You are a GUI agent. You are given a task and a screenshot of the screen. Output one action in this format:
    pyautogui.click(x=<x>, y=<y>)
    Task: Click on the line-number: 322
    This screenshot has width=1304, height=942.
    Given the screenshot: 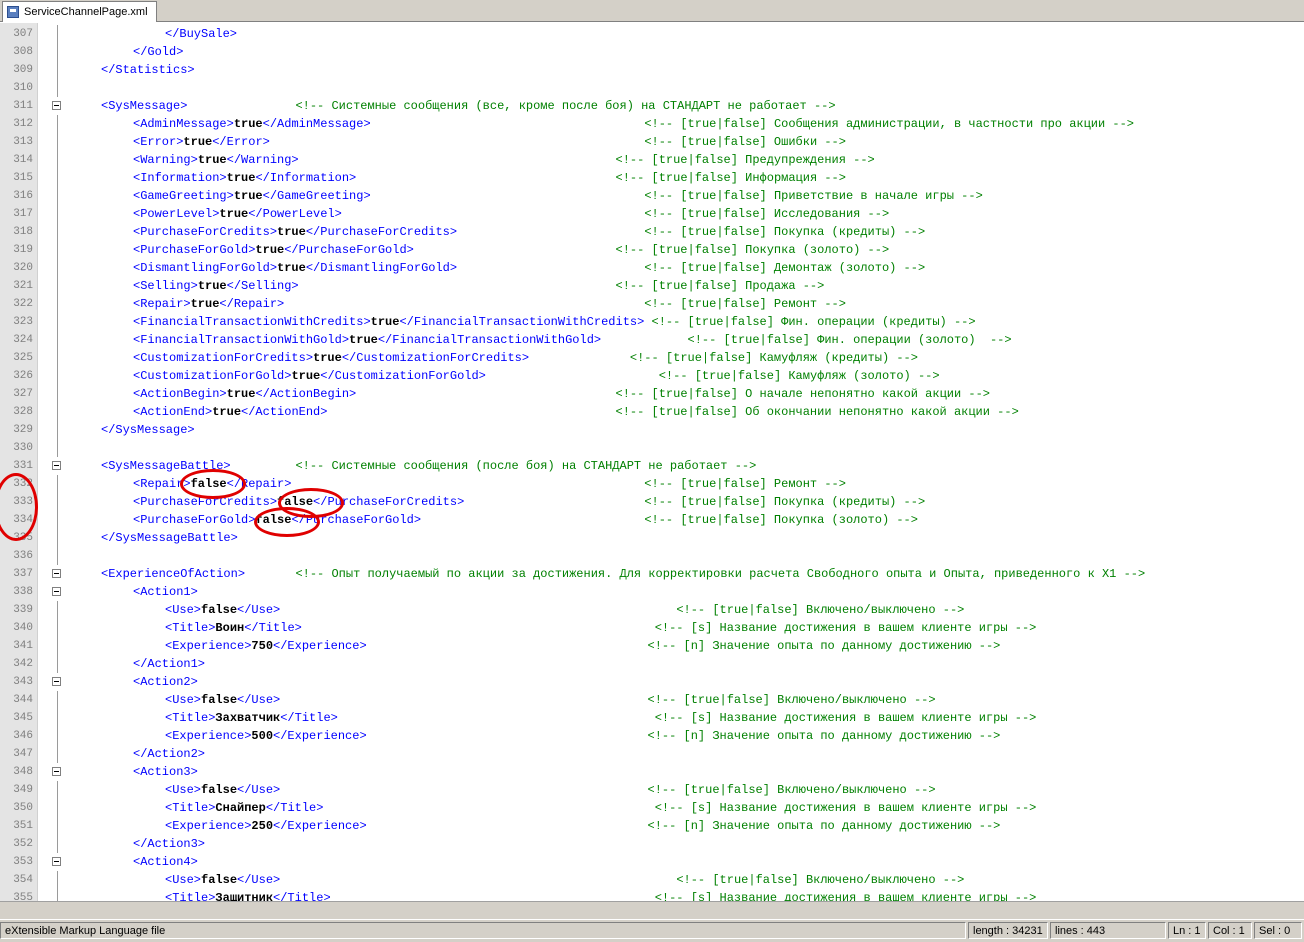 What is the action you would take?
    pyautogui.click(x=23, y=304)
    